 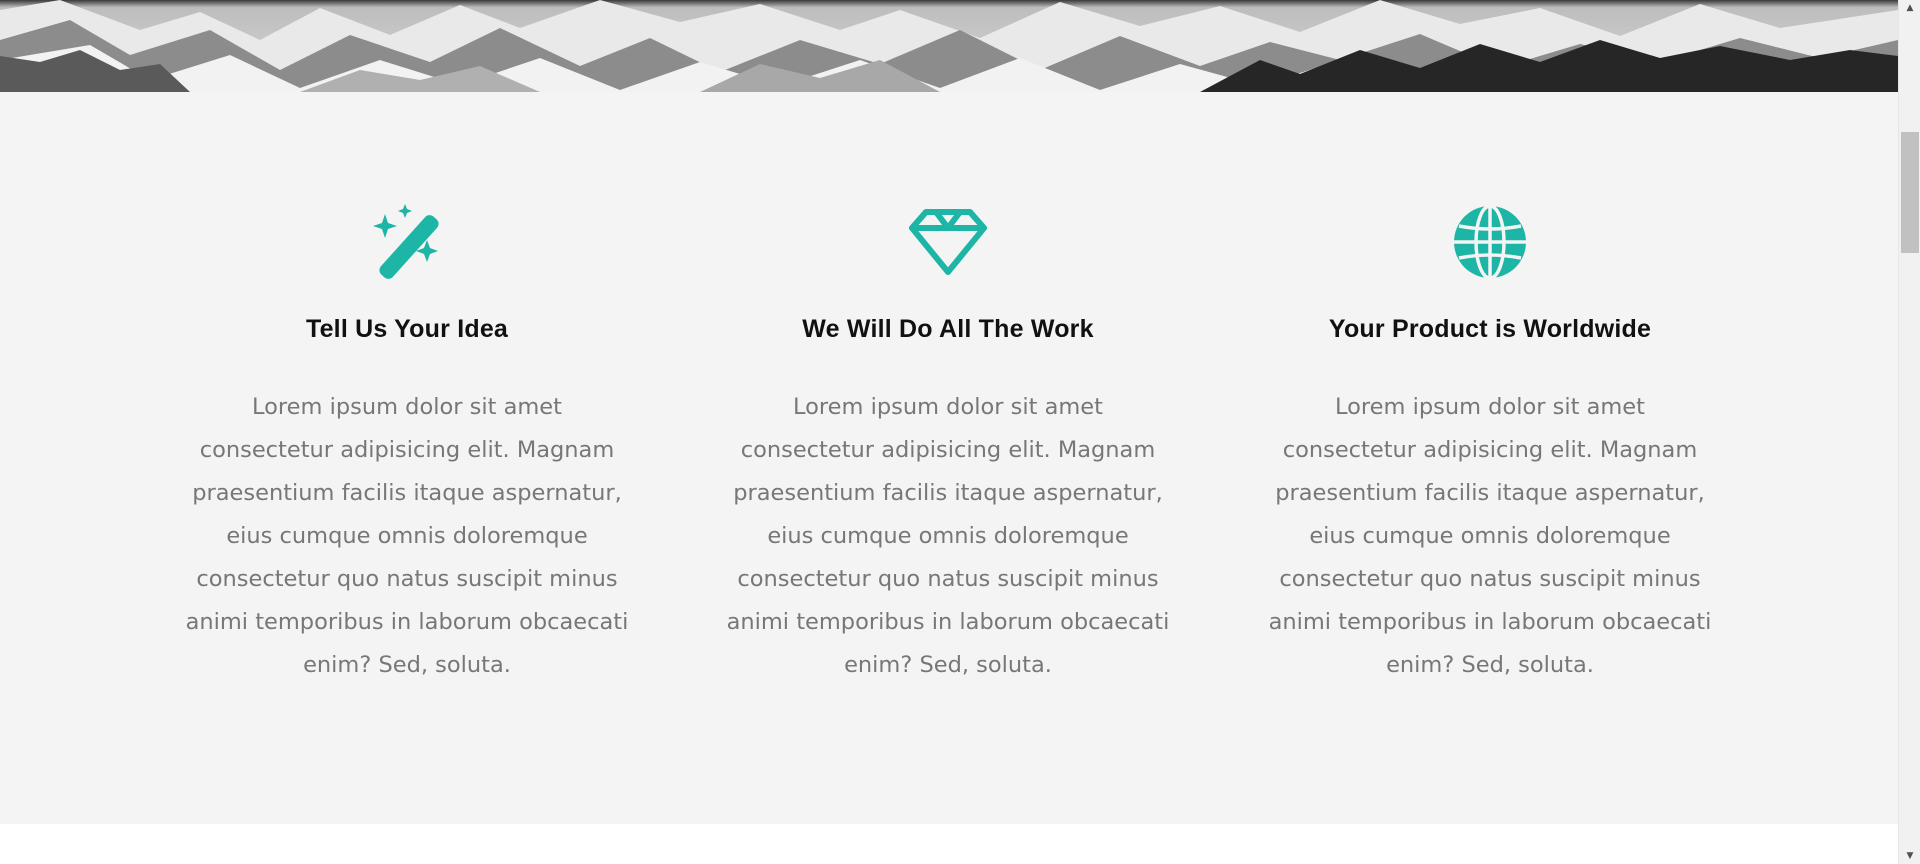 I want to click on vertical-scrollbar: ▲ ▼, so click(x=1909, y=432).